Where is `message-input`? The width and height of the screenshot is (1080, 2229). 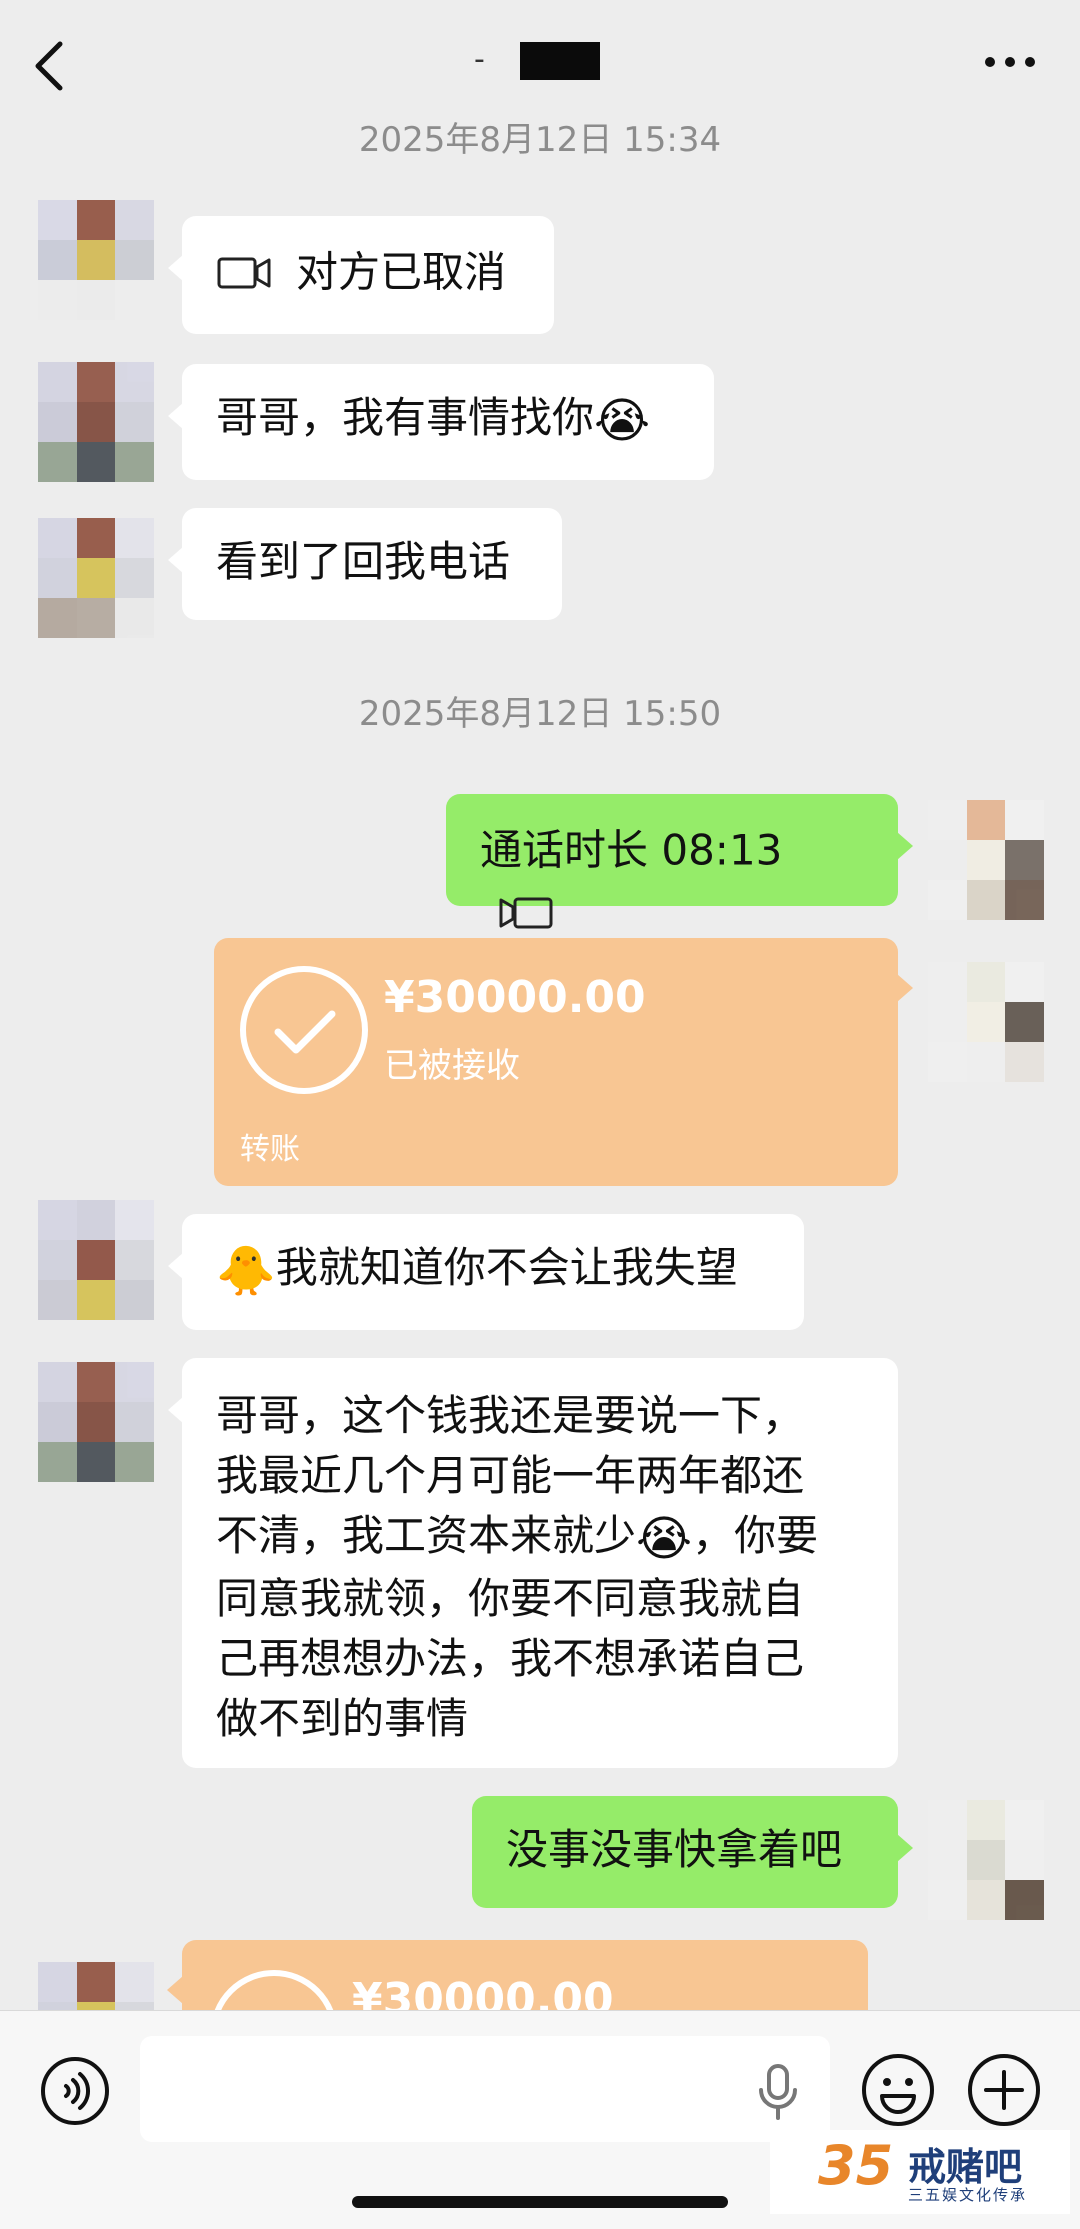
message-input is located at coordinates (485, 2089).